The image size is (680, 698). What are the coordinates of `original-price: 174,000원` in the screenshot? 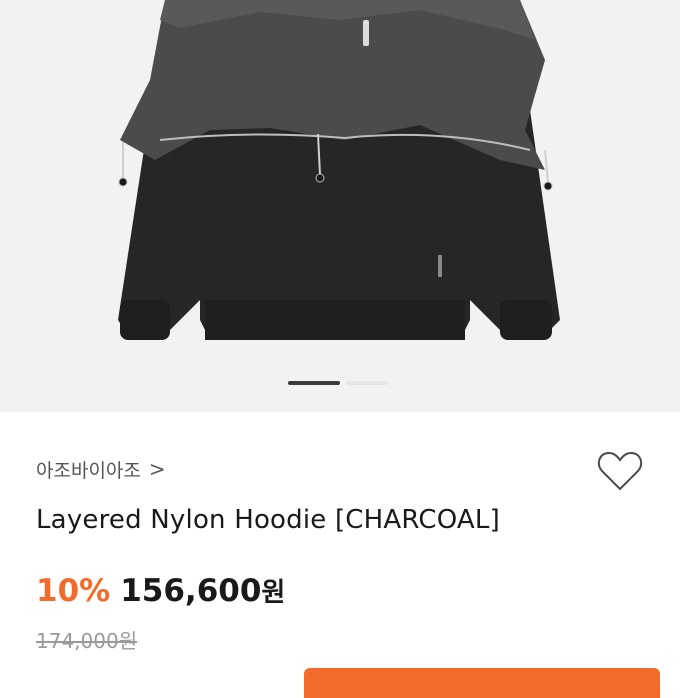 It's located at (87, 641).